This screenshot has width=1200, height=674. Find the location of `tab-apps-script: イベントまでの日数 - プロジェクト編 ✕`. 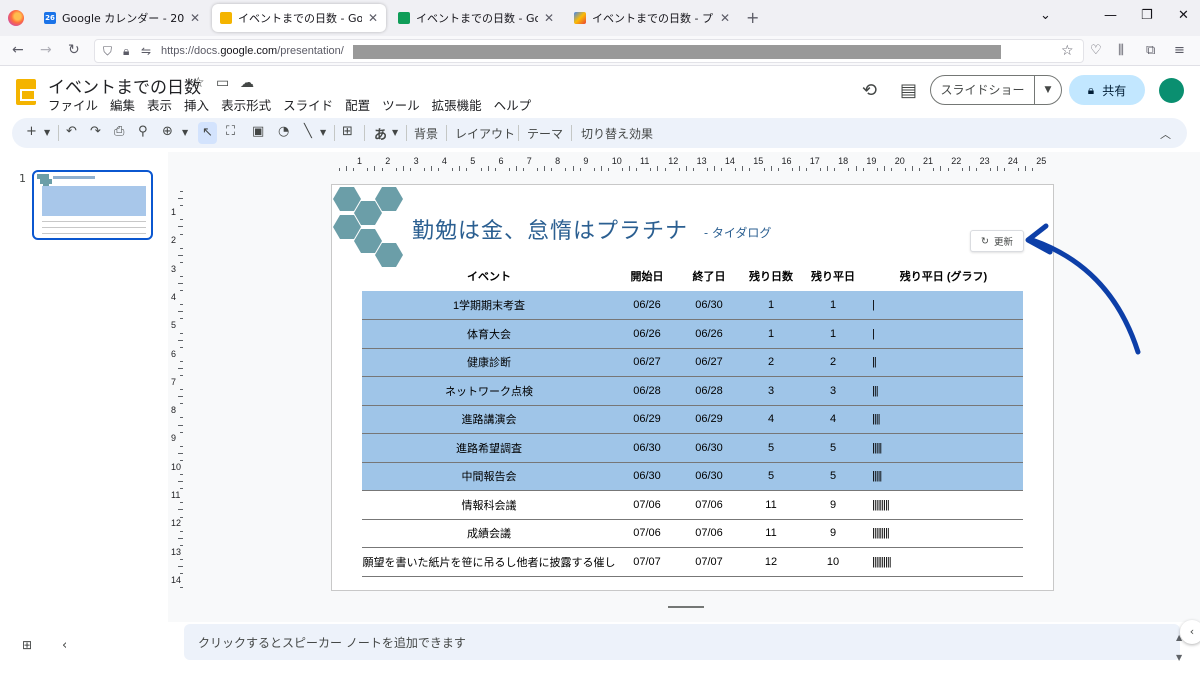

tab-apps-script: イベントまでの日数 - プロジェクト編 ✕ is located at coordinates (652, 18).